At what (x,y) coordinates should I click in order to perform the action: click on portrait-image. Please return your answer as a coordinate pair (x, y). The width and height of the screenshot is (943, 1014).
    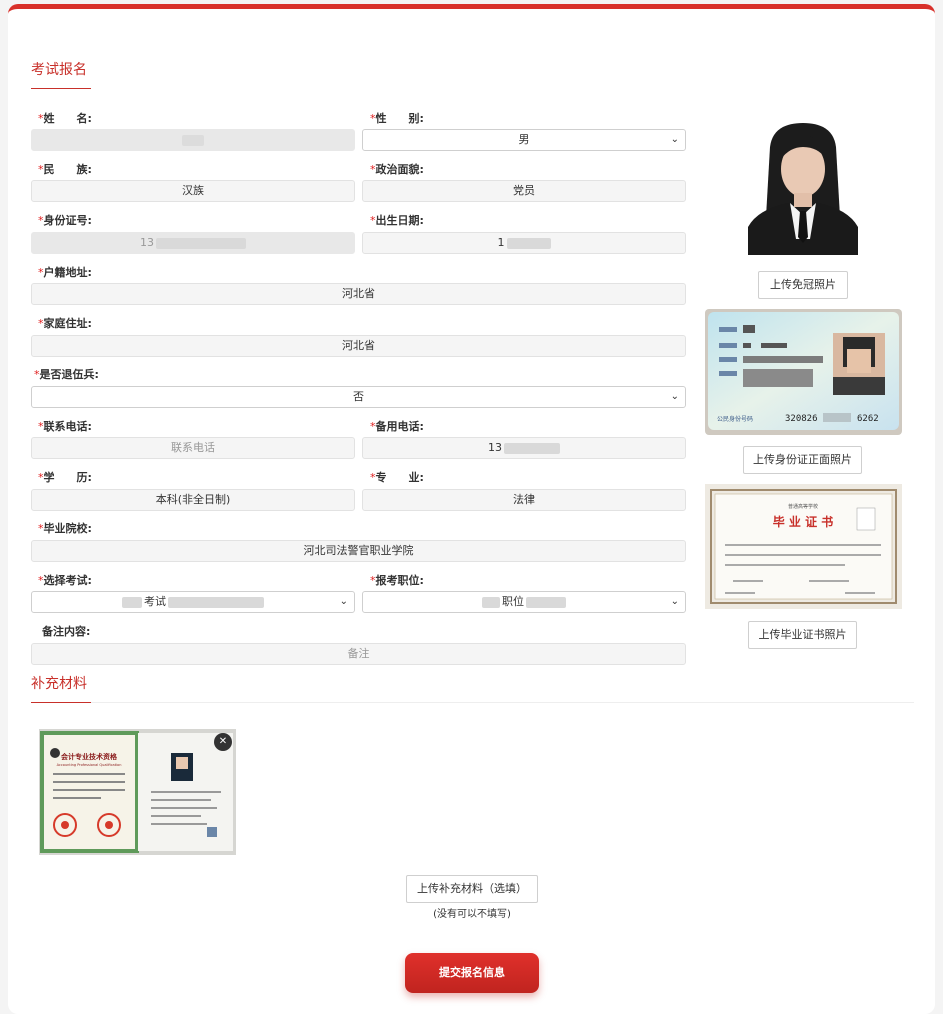
    Looking at the image, I should click on (803, 187).